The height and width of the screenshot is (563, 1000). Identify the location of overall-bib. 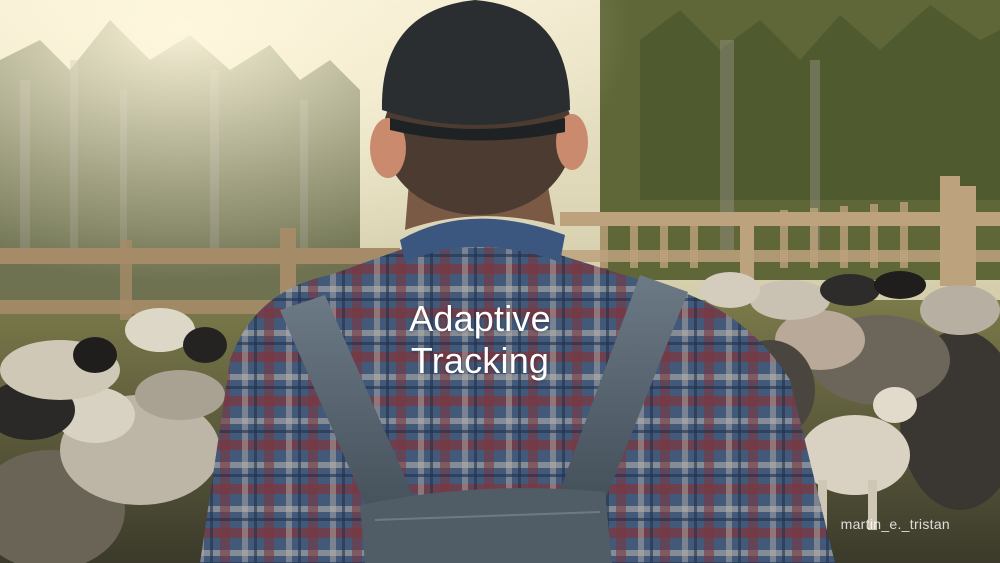
(486, 525).